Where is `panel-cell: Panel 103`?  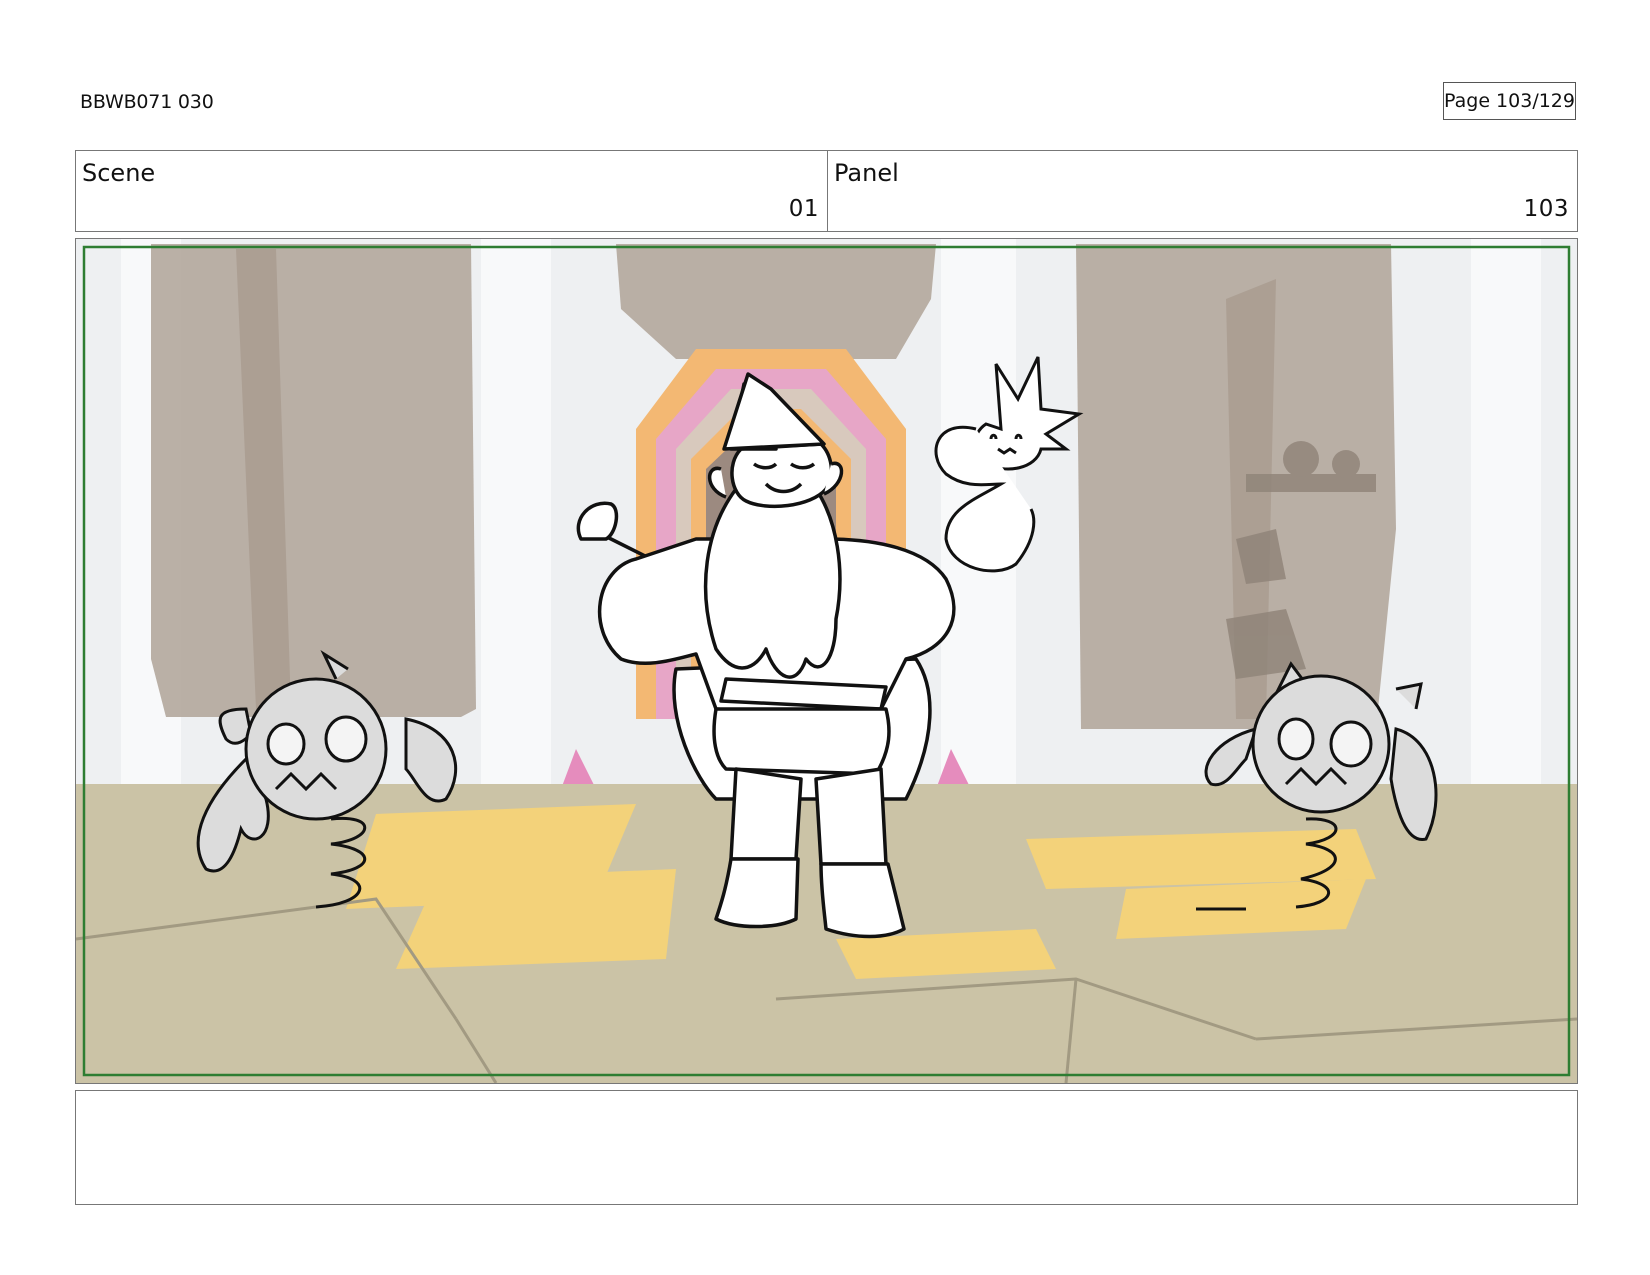 panel-cell: Panel 103 is located at coordinates (1202, 191).